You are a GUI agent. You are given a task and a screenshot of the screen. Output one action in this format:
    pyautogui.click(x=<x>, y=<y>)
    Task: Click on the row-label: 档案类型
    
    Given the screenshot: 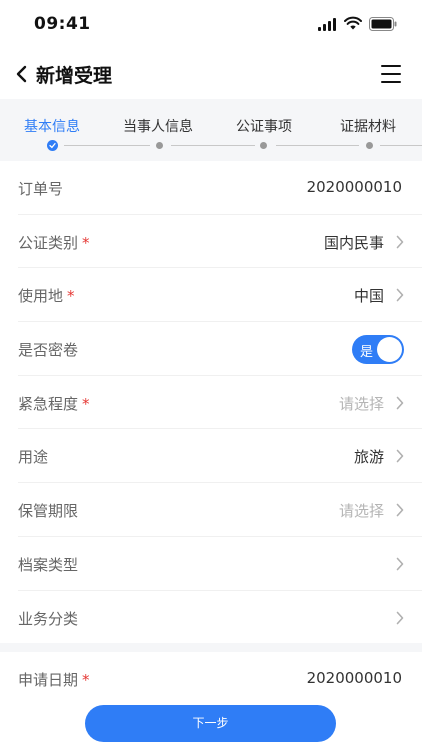 What is the action you would take?
    pyautogui.click(x=48, y=564)
    